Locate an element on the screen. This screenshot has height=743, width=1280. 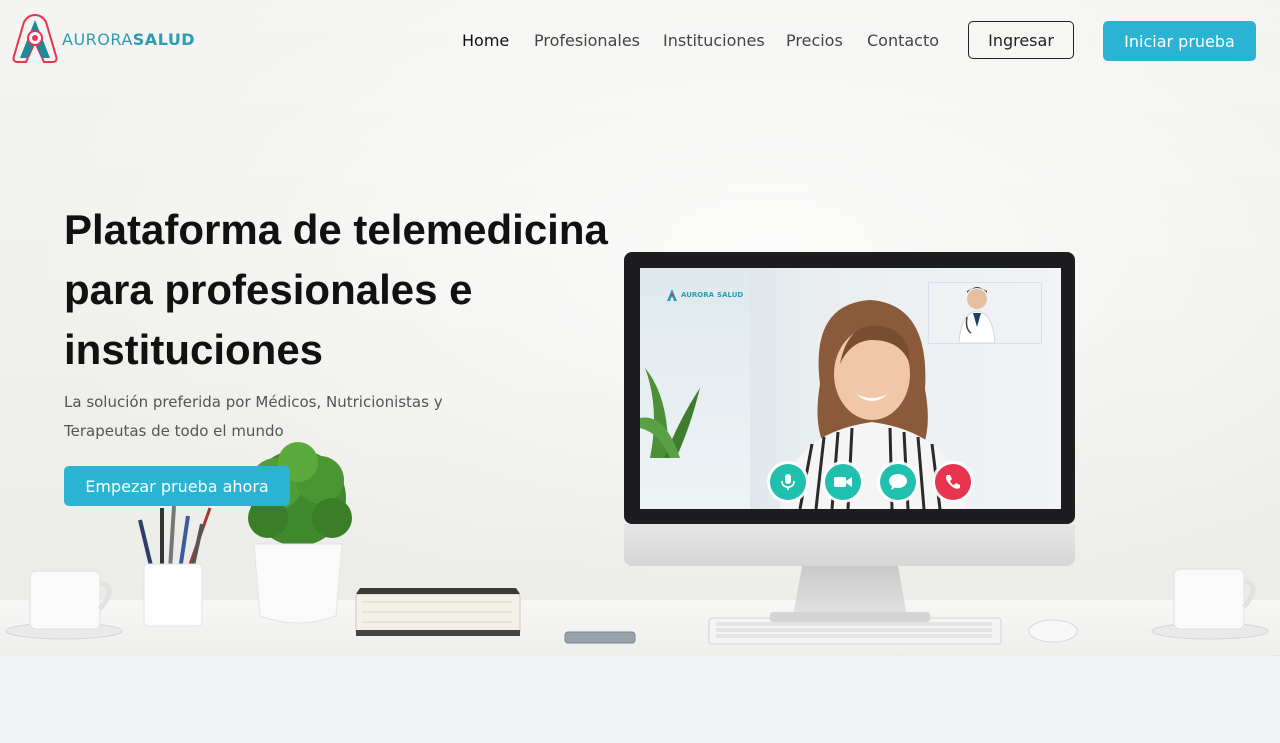
monitor-chin is located at coordinates (849, 545).